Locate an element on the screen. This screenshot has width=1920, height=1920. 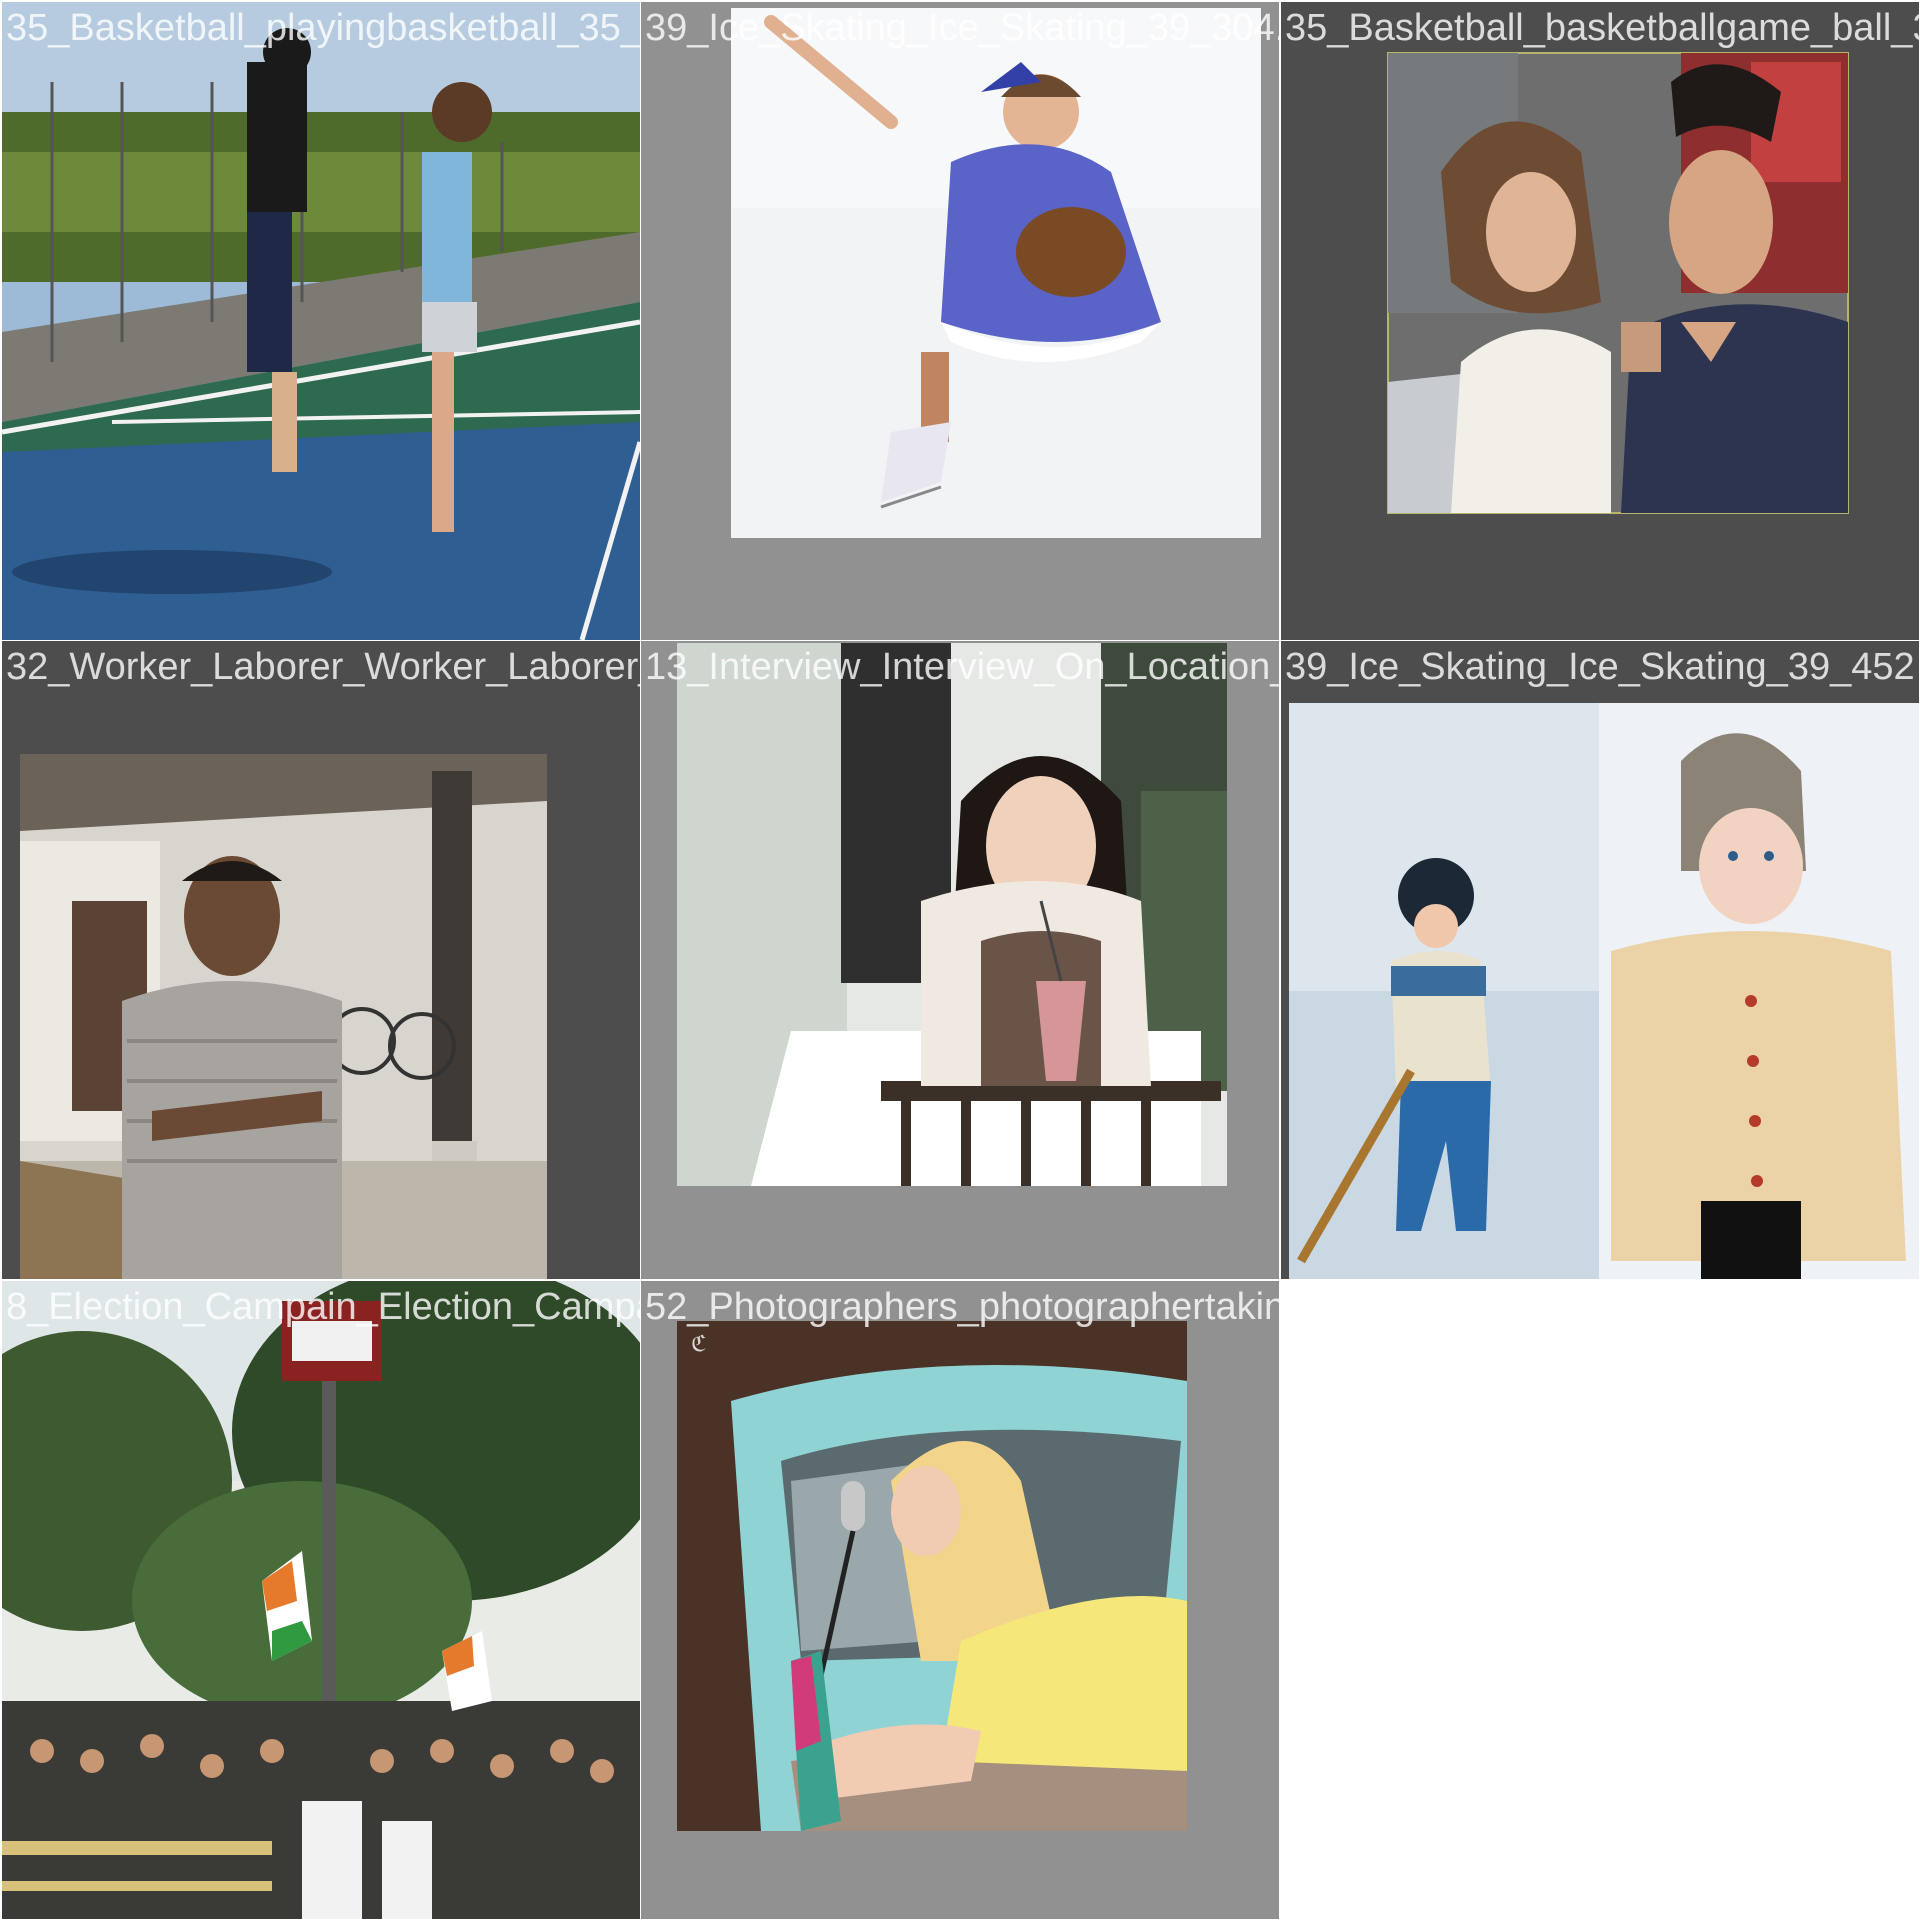
grid-tile-kids-skating: 39_Ice_Skating_Ice_Skating_39_452 is located at coordinates (1600, 960).